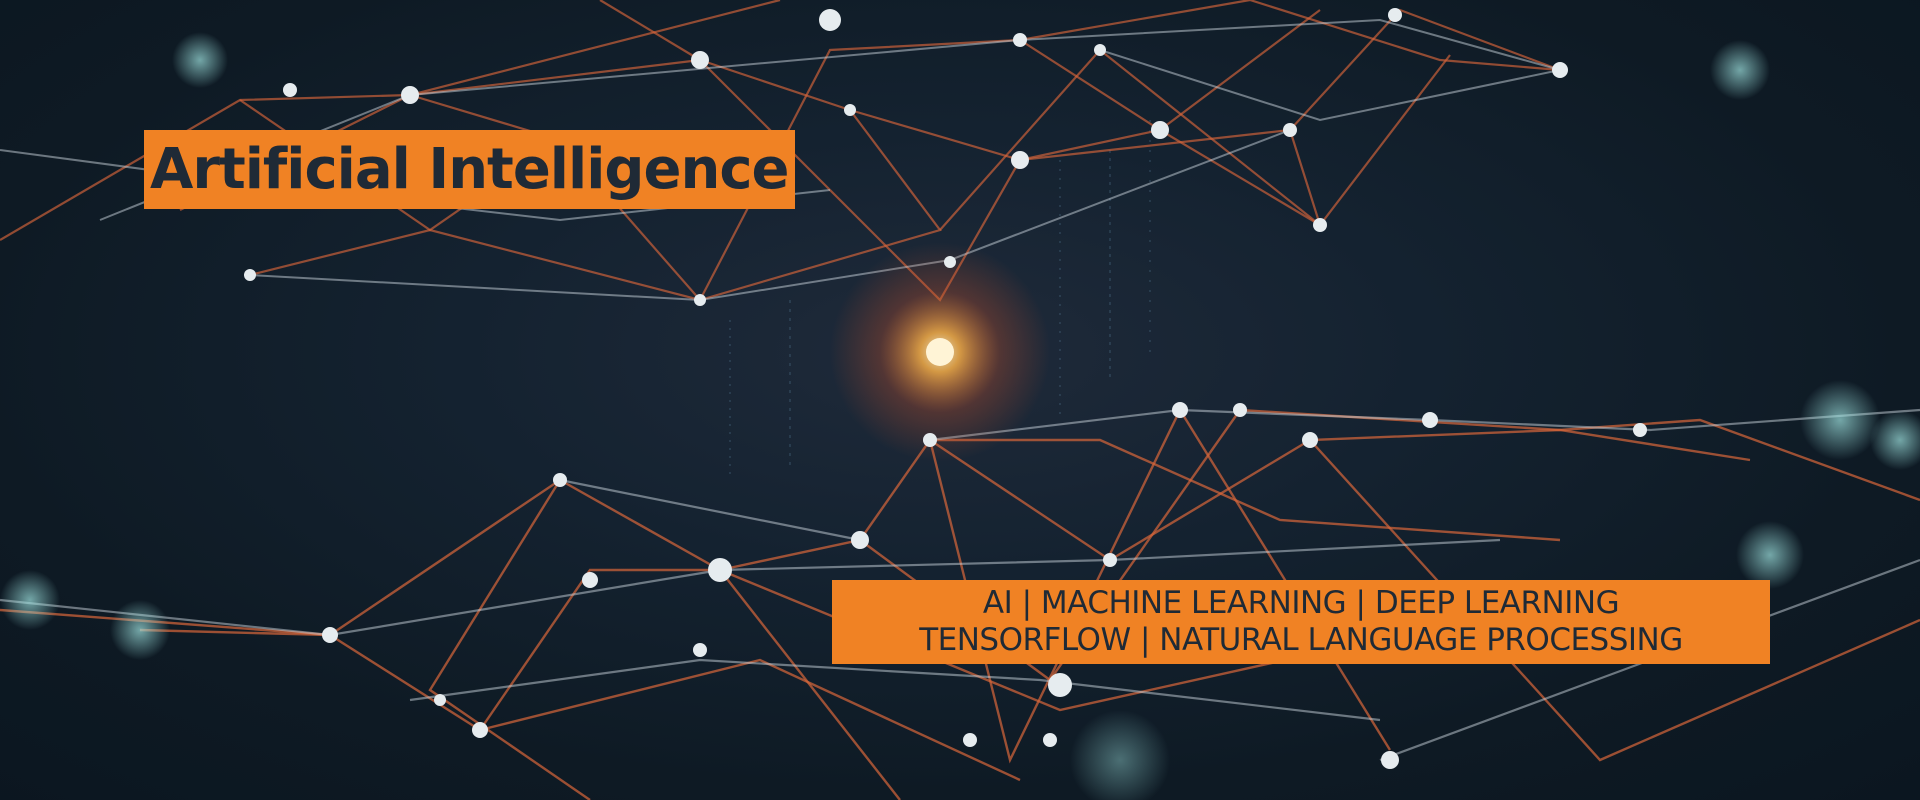 This screenshot has width=1920, height=800. Describe the element at coordinates (1301, 603) in the screenshot. I see `tagline-line-1: AI | MACHINE LEARNING | DEEP LEARNING` at that location.